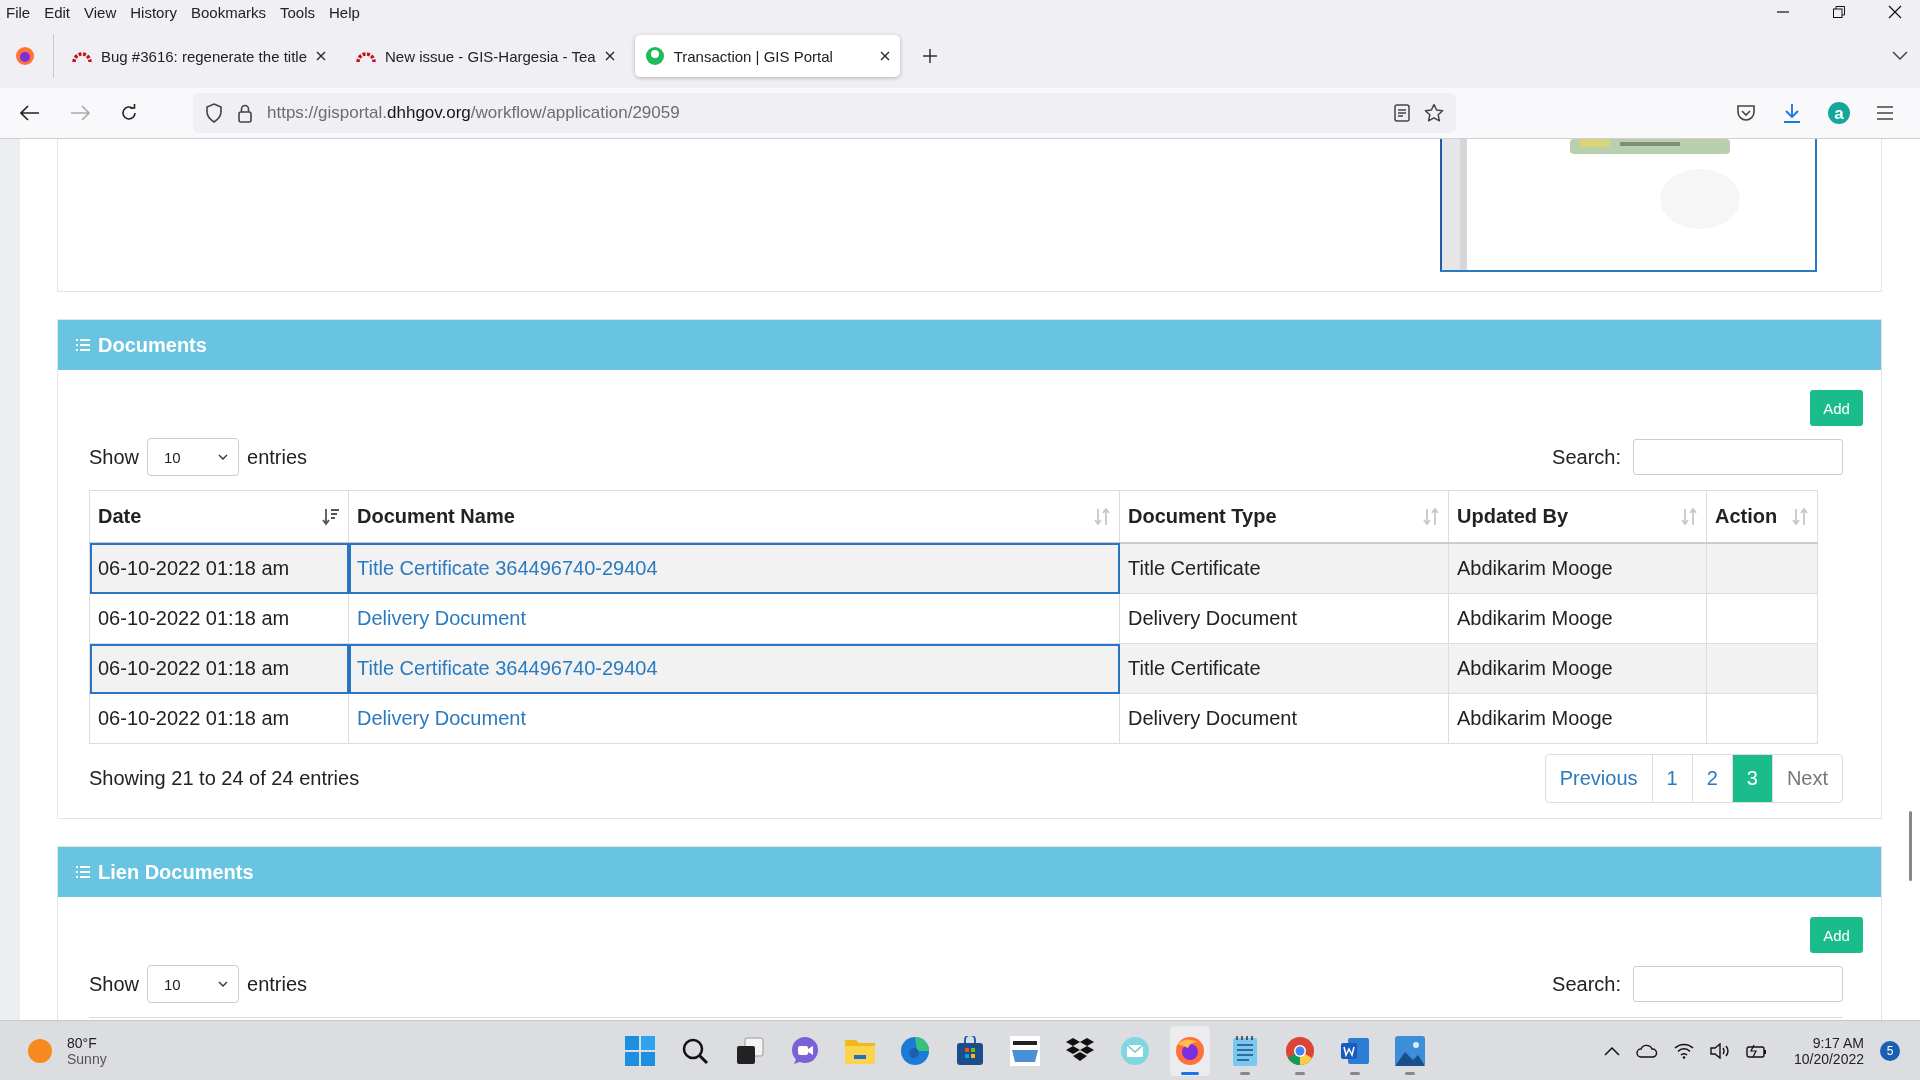  Describe the element at coordinates (1300, 1050) in the screenshot. I see `browser-circle-icon` at that location.